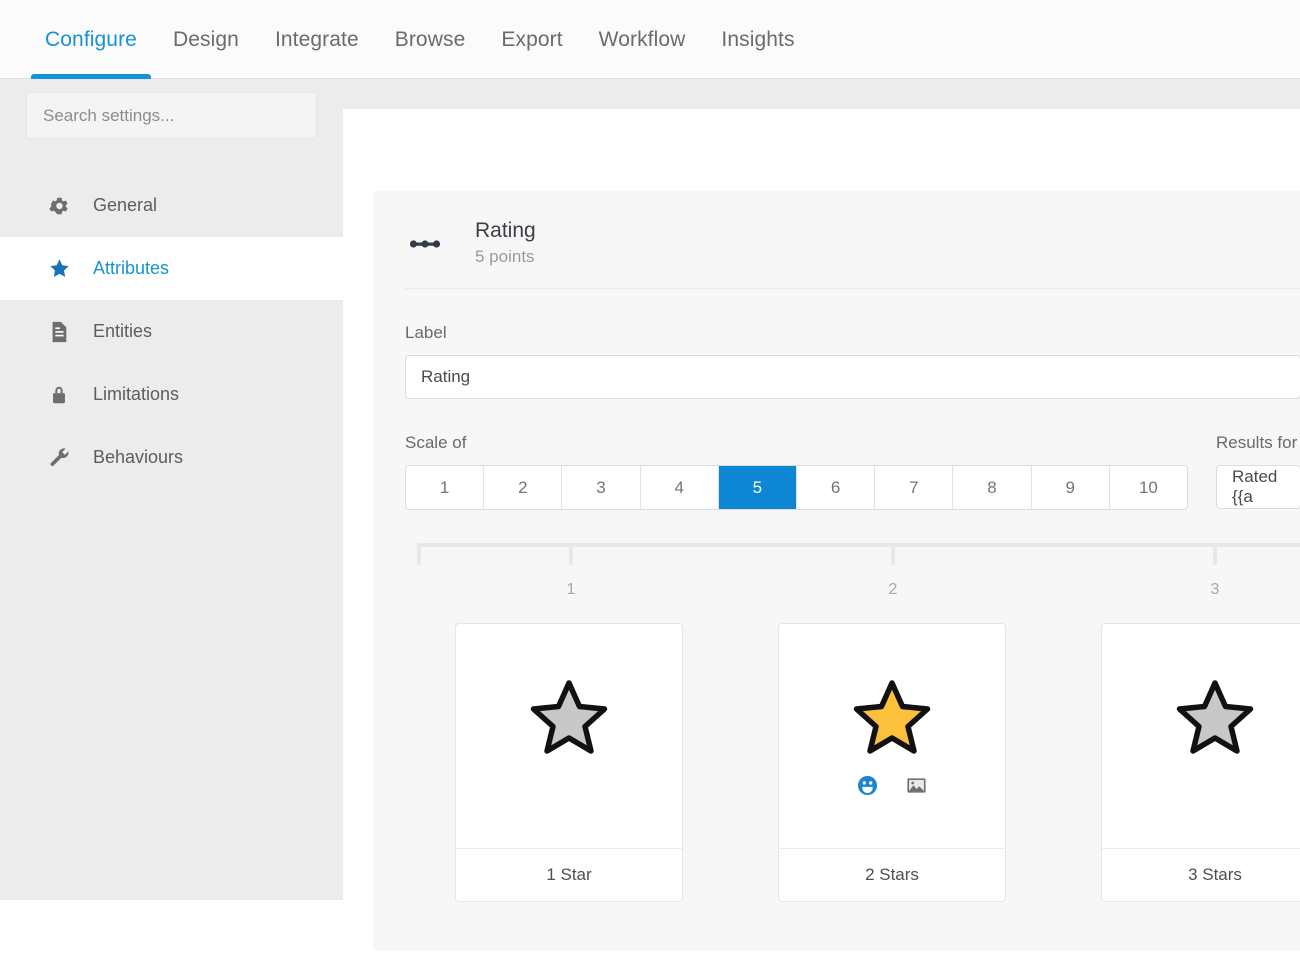 The height and width of the screenshot is (979, 1300). I want to click on nav-tab-configure: Configure, so click(91, 39).